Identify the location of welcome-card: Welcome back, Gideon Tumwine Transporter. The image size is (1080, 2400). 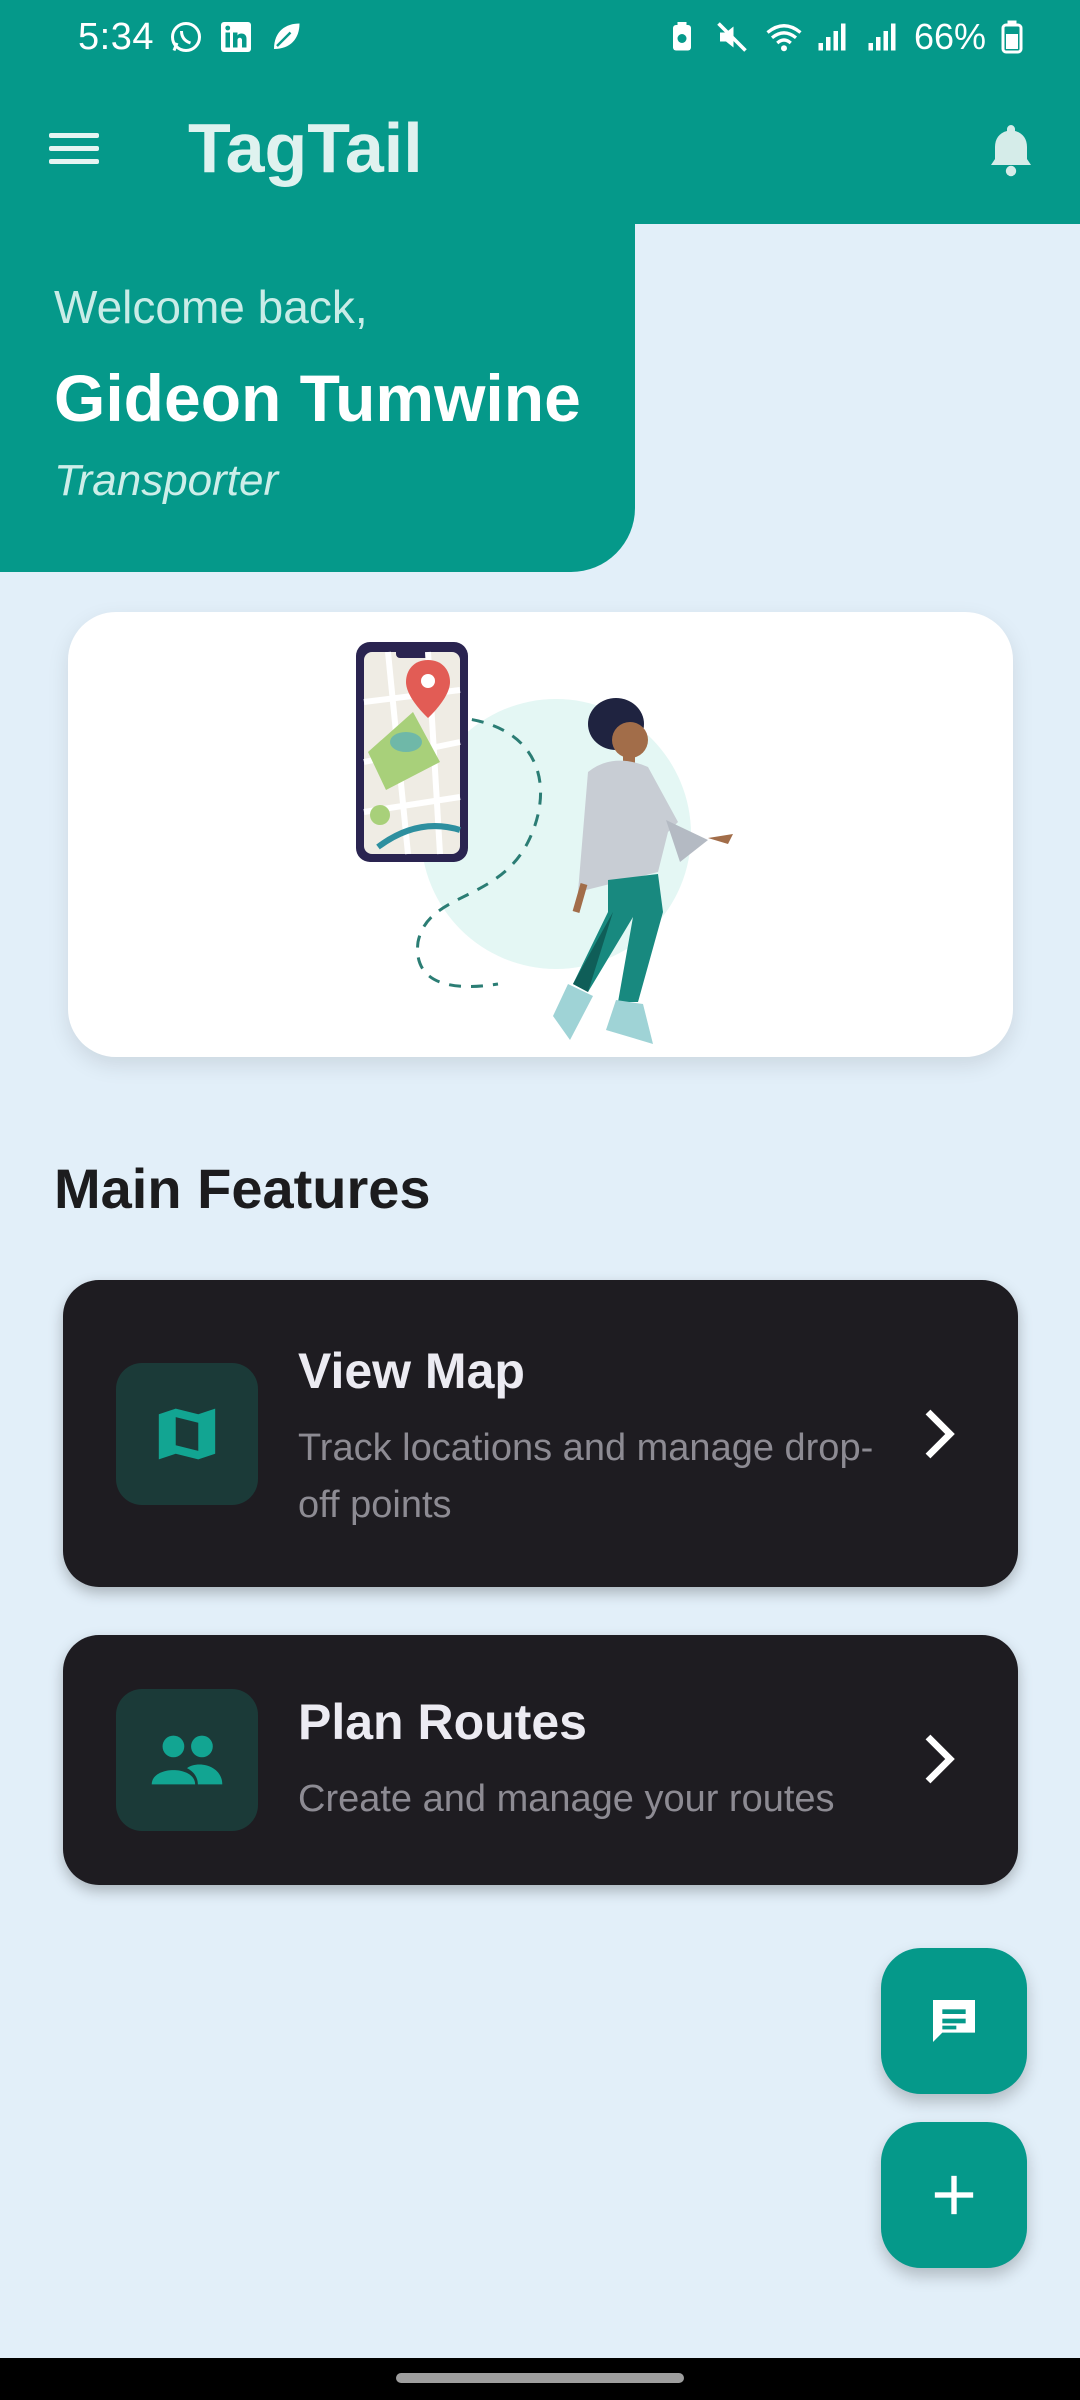
(317, 397).